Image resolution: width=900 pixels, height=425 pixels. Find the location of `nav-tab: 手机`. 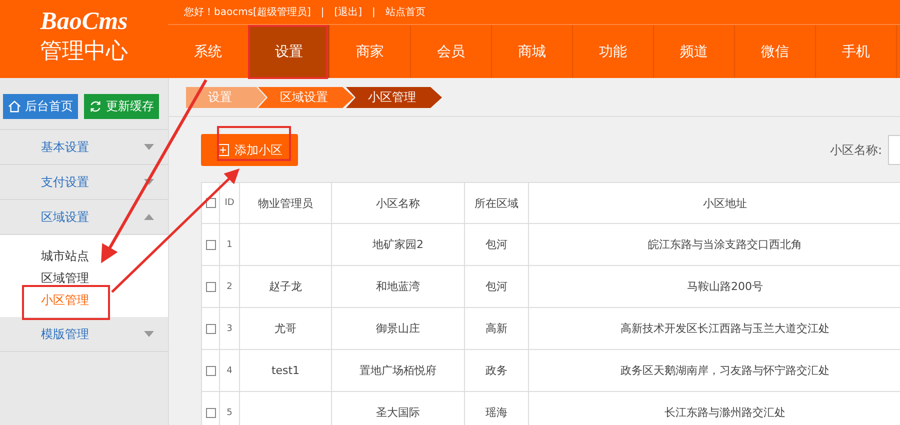

nav-tab: 手机 is located at coordinates (856, 51).